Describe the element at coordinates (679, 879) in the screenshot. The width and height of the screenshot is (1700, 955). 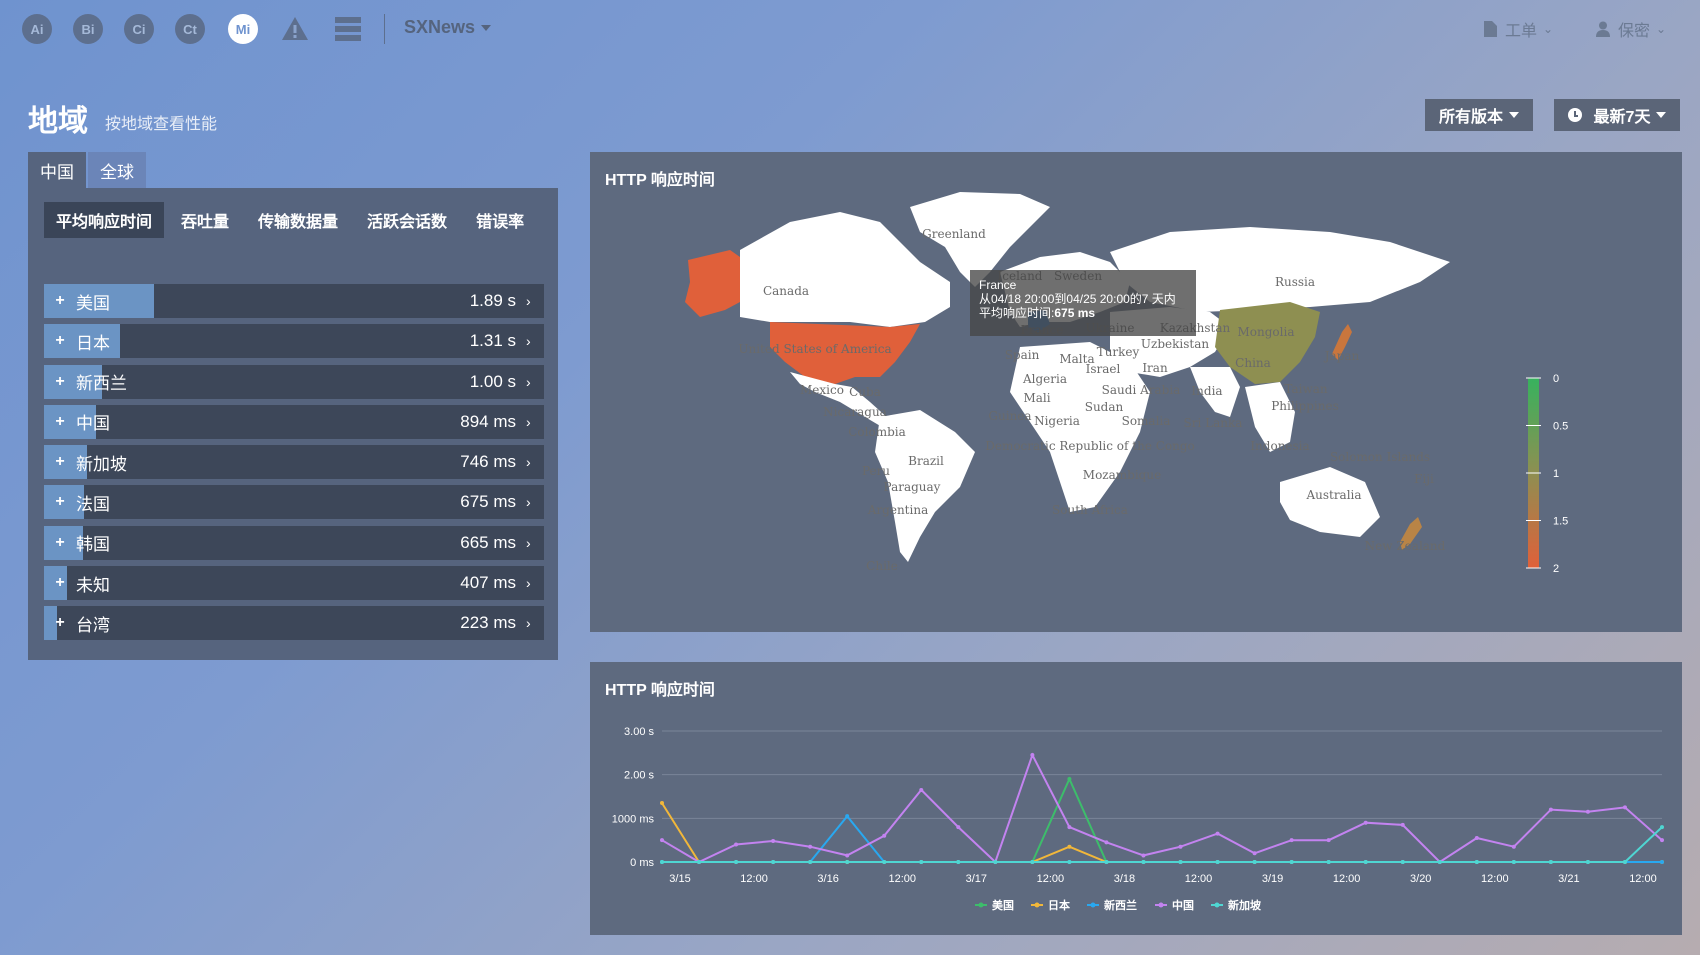
I see `x-tick-label: 3/15` at that location.